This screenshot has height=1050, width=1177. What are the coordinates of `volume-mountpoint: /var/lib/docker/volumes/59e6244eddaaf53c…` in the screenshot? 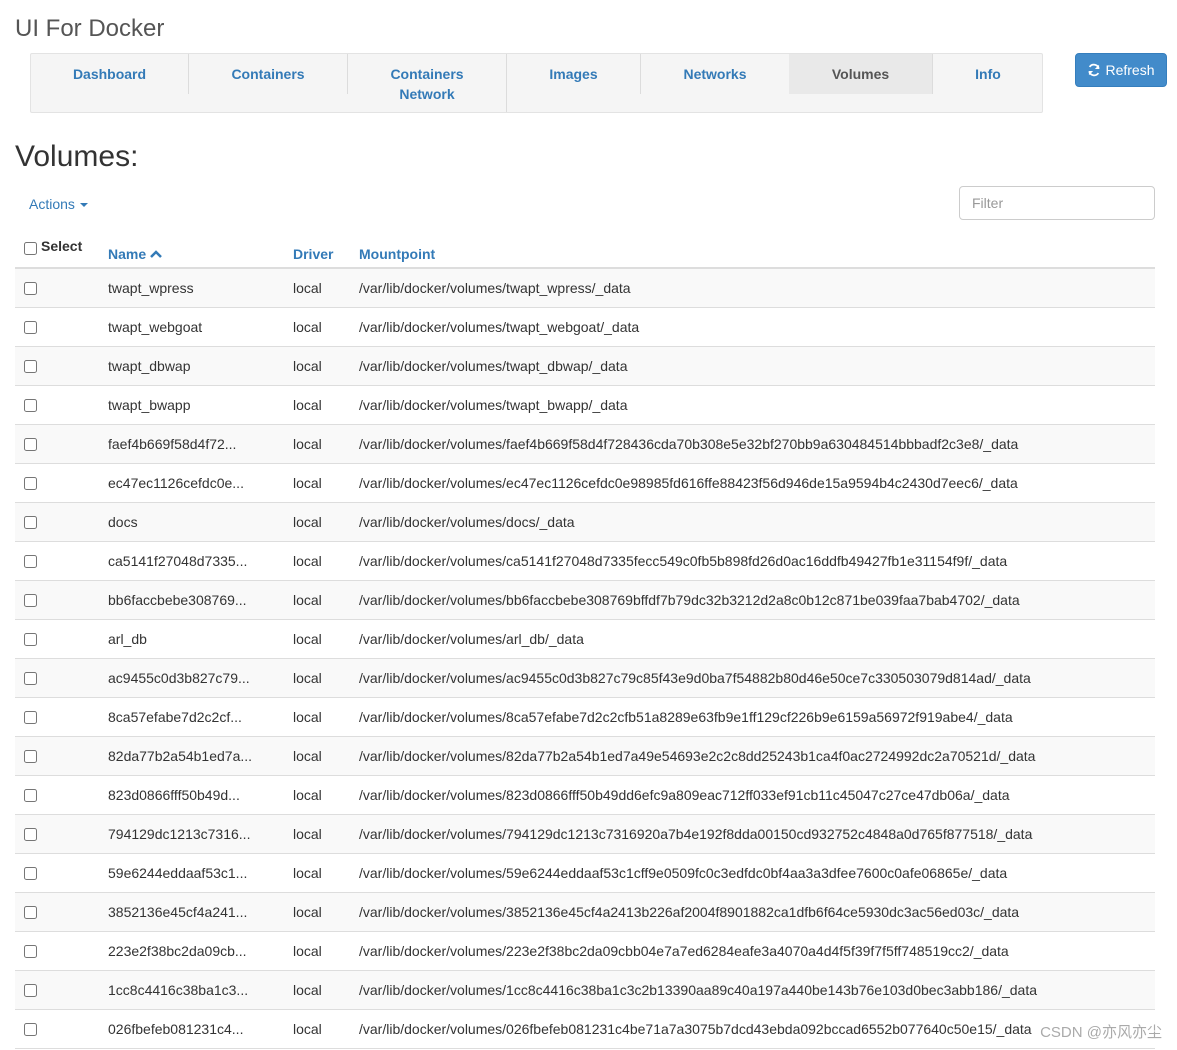 It's located at (683, 873).